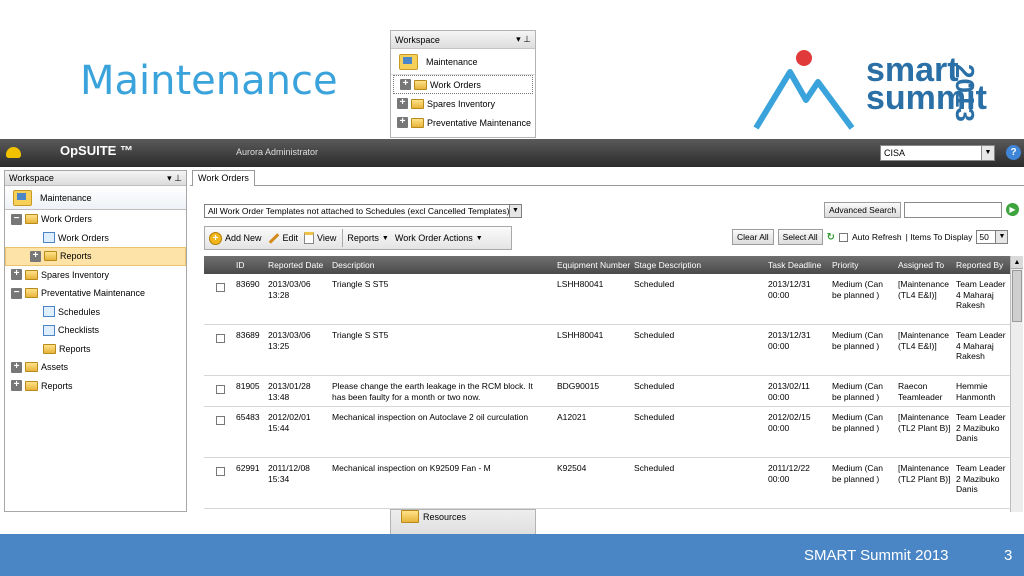 This screenshot has height=576, width=1024. Describe the element at coordinates (248, 335) in the screenshot. I see `table-cell-id: 83689` at that location.